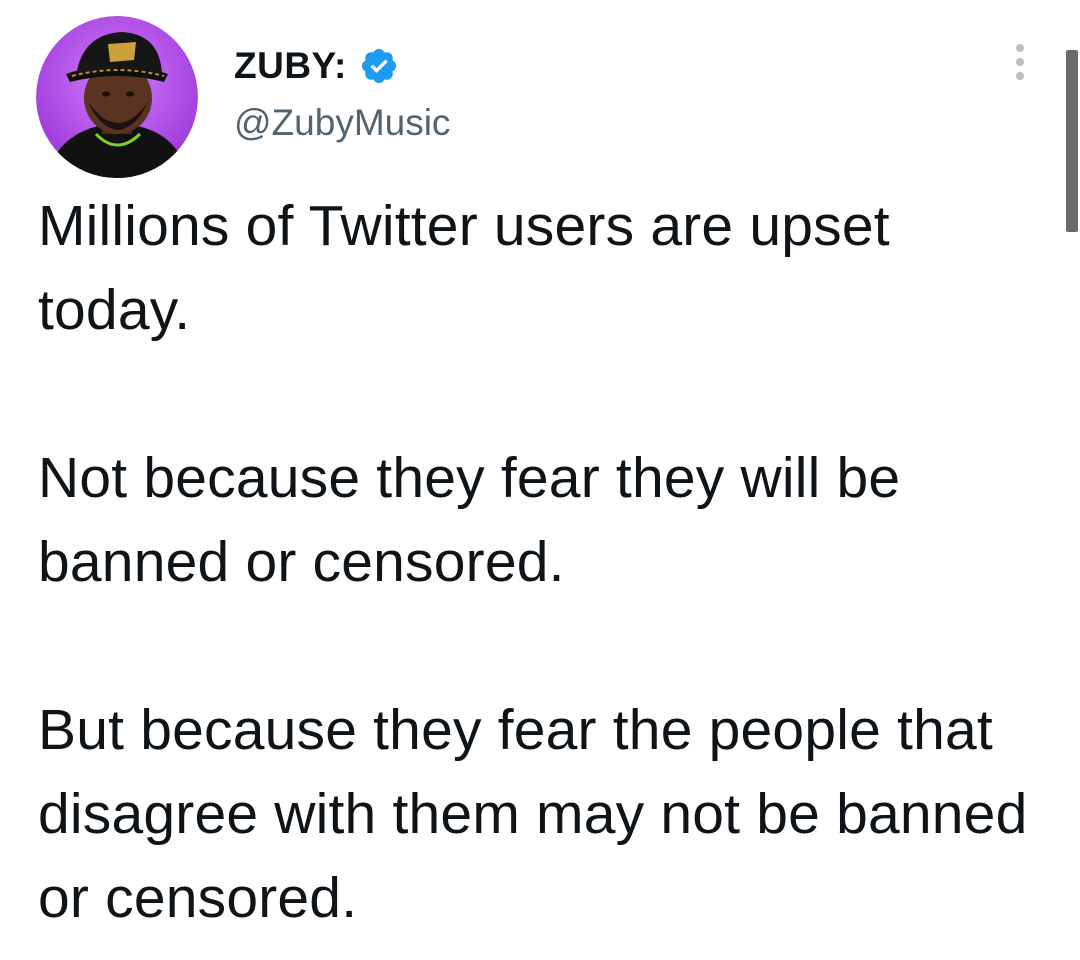  What do you see at coordinates (290, 66) in the screenshot?
I see `display-name: ZUBY:` at bounding box center [290, 66].